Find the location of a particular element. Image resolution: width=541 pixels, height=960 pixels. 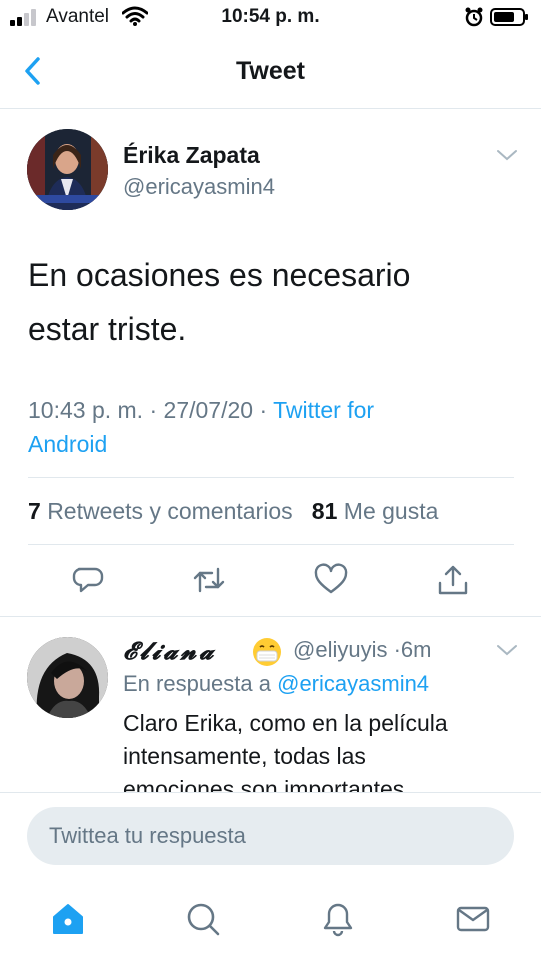

share-icon is located at coordinates (453, 580).